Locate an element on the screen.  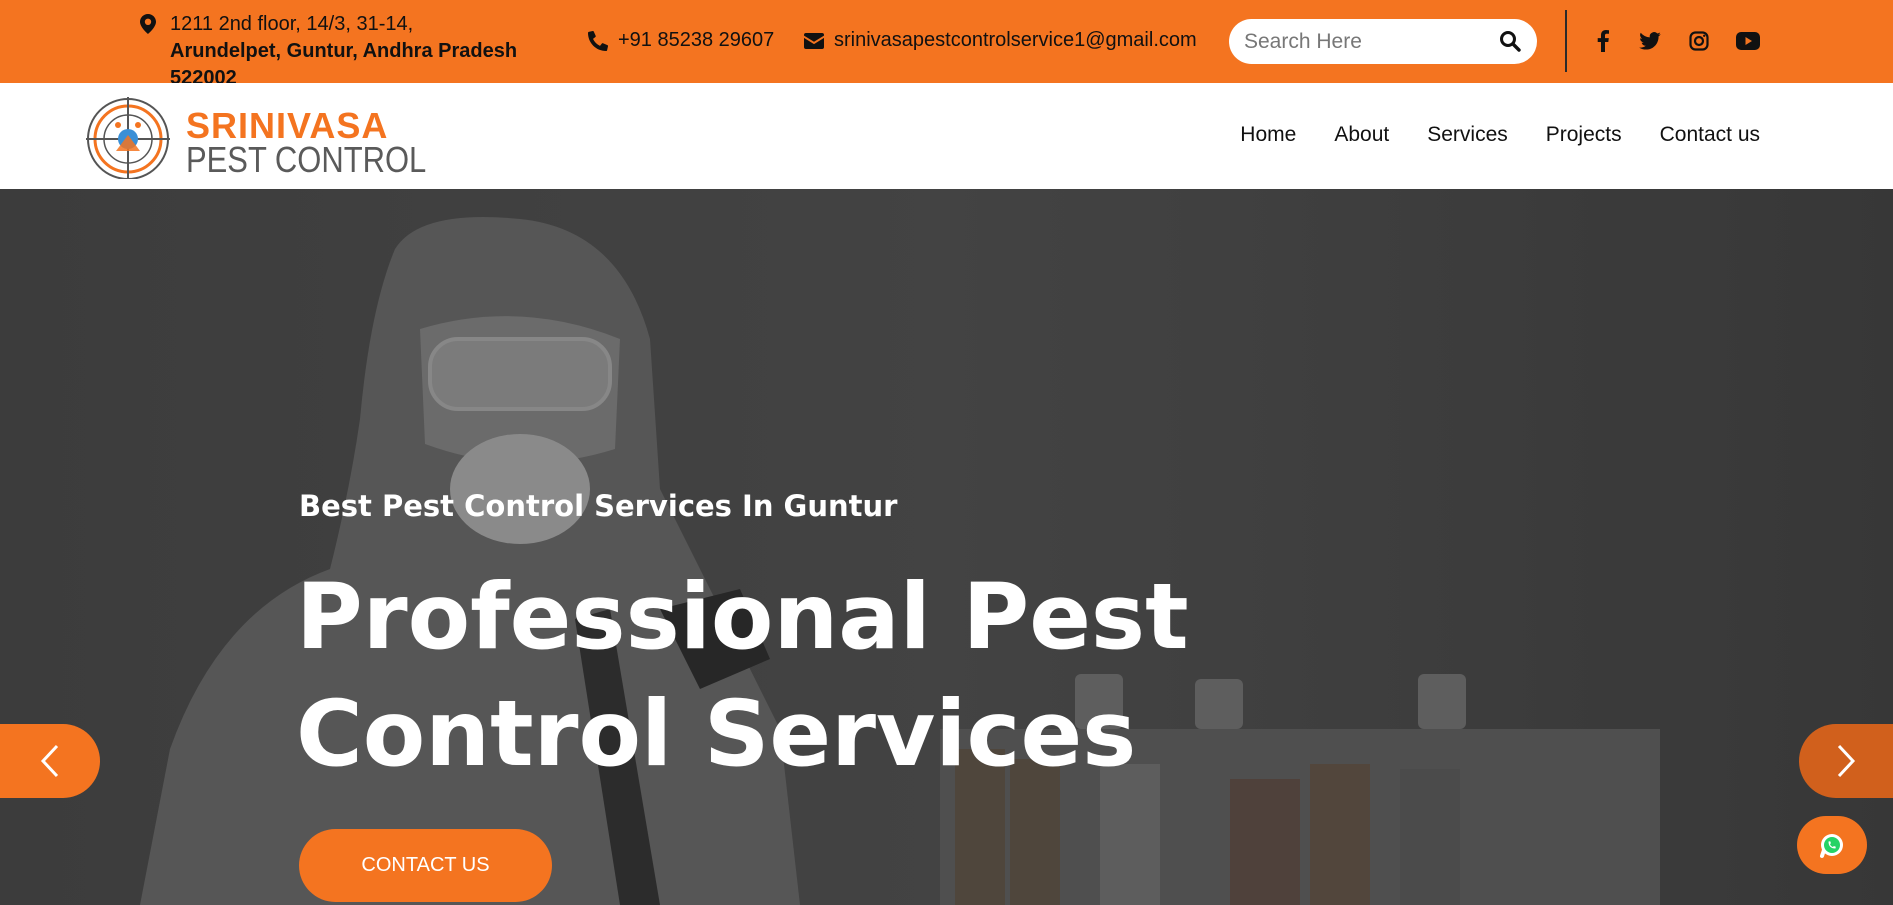
whatsapp-button is located at coordinates (1832, 845).